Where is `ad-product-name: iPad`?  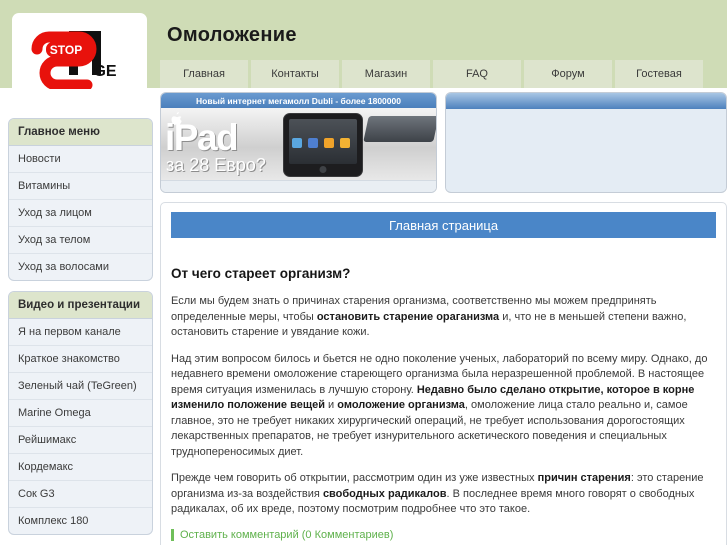
ad-product-name: iPad is located at coordinates (202, 137).